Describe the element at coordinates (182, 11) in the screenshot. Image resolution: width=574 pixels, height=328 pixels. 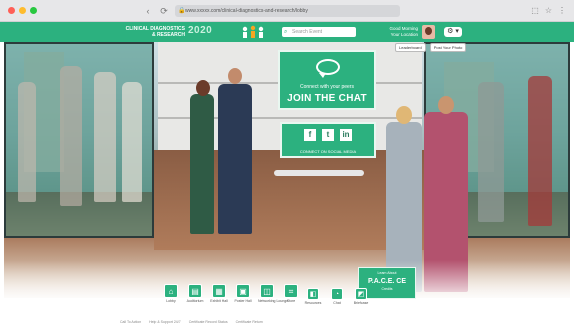
I see `lock-icon: 🔒` at that location.